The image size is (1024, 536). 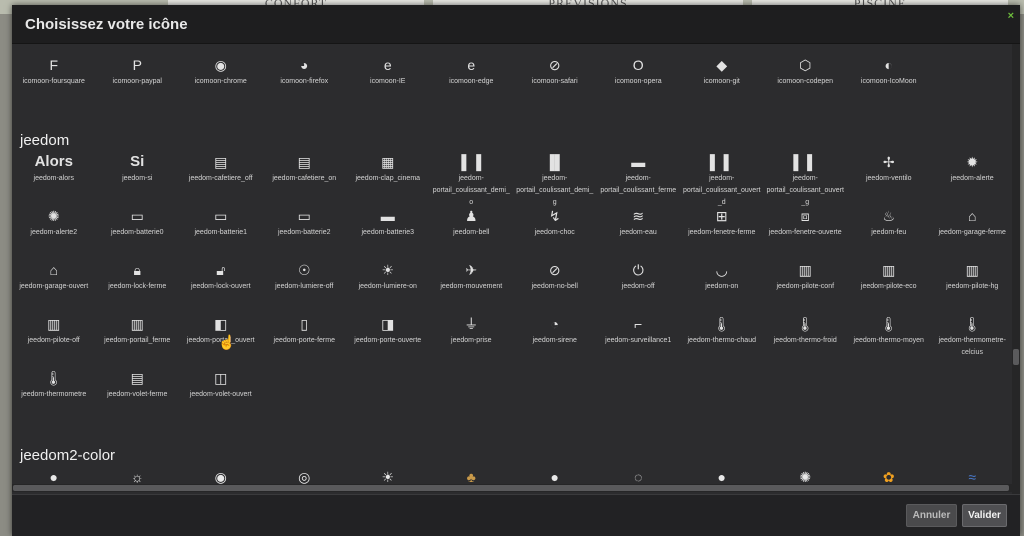 What do you see at coordinates (972, 324) in the screenshot?
I see `thermometre-celcius-icon: 🌡︎` at bounding box center [972, 324].